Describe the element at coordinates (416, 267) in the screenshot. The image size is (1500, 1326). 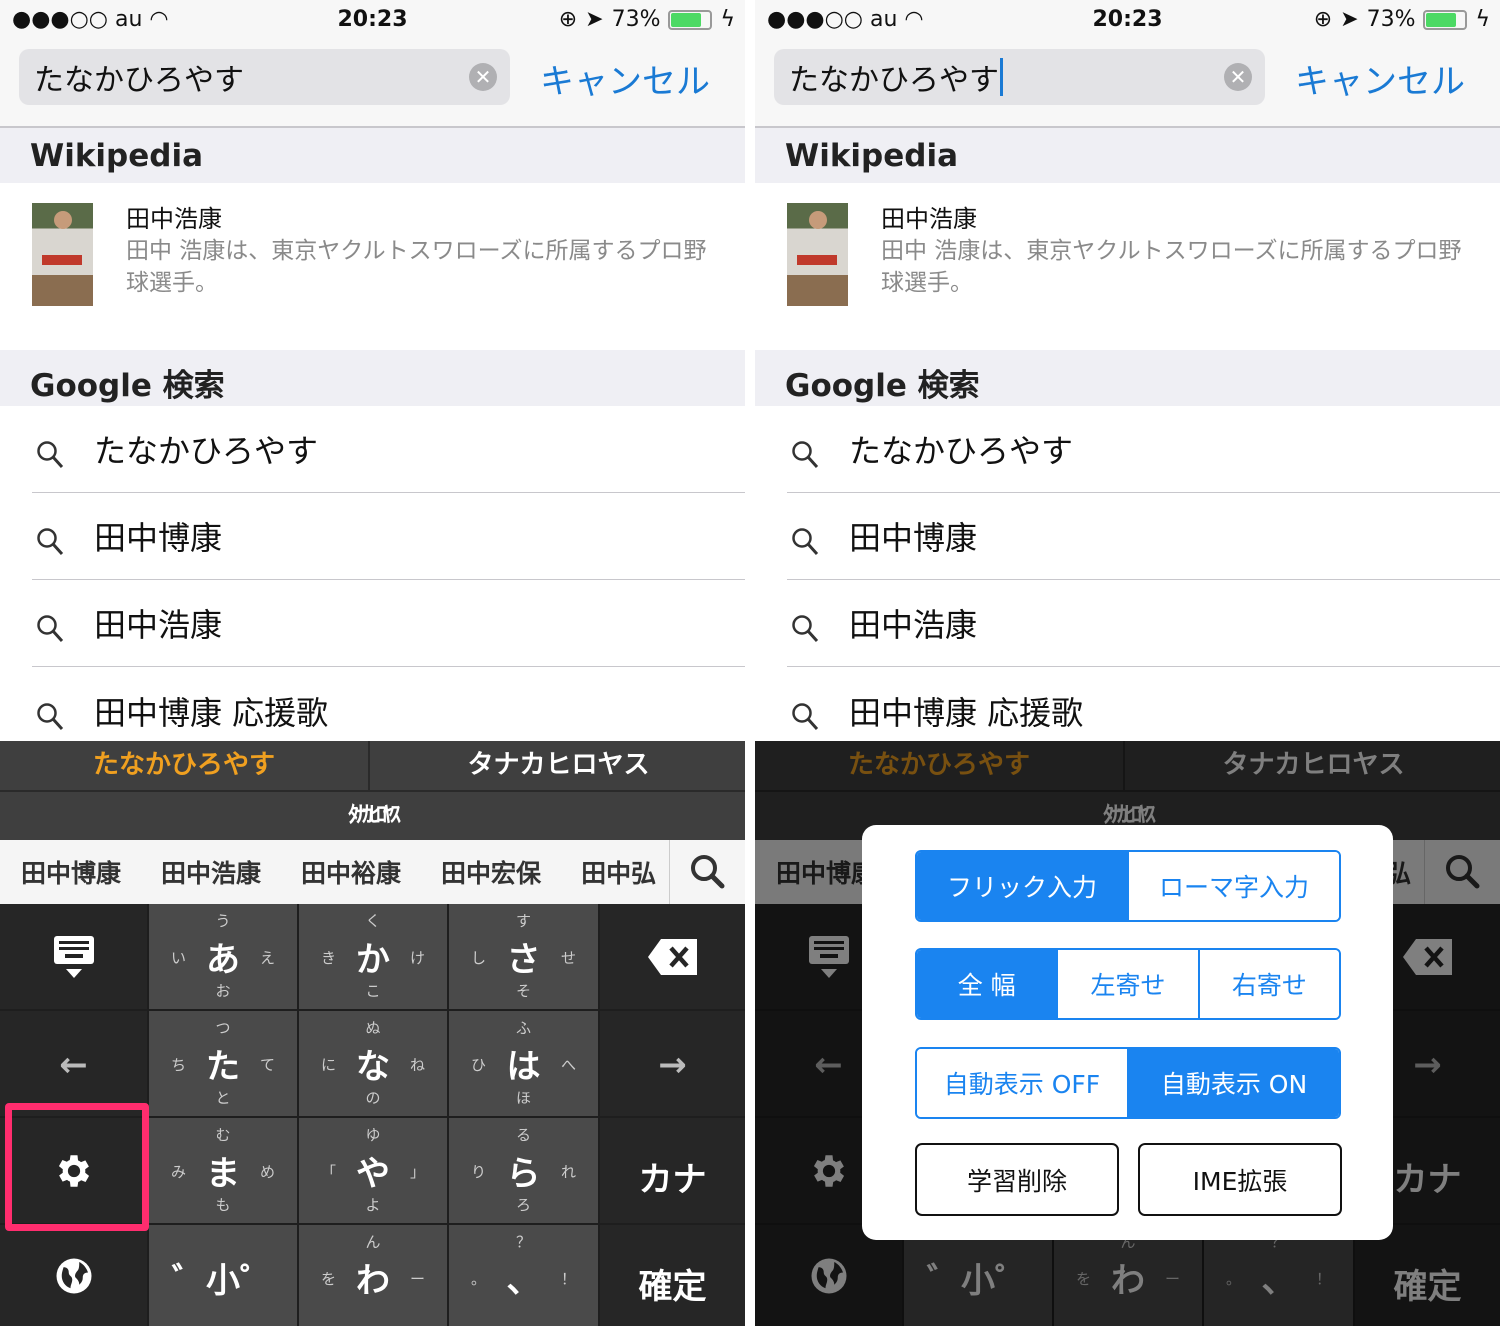
I see `result-description: 田中 浩康は、東京ヤクルトスワローズに所属するプロ野球選手。` at that location.